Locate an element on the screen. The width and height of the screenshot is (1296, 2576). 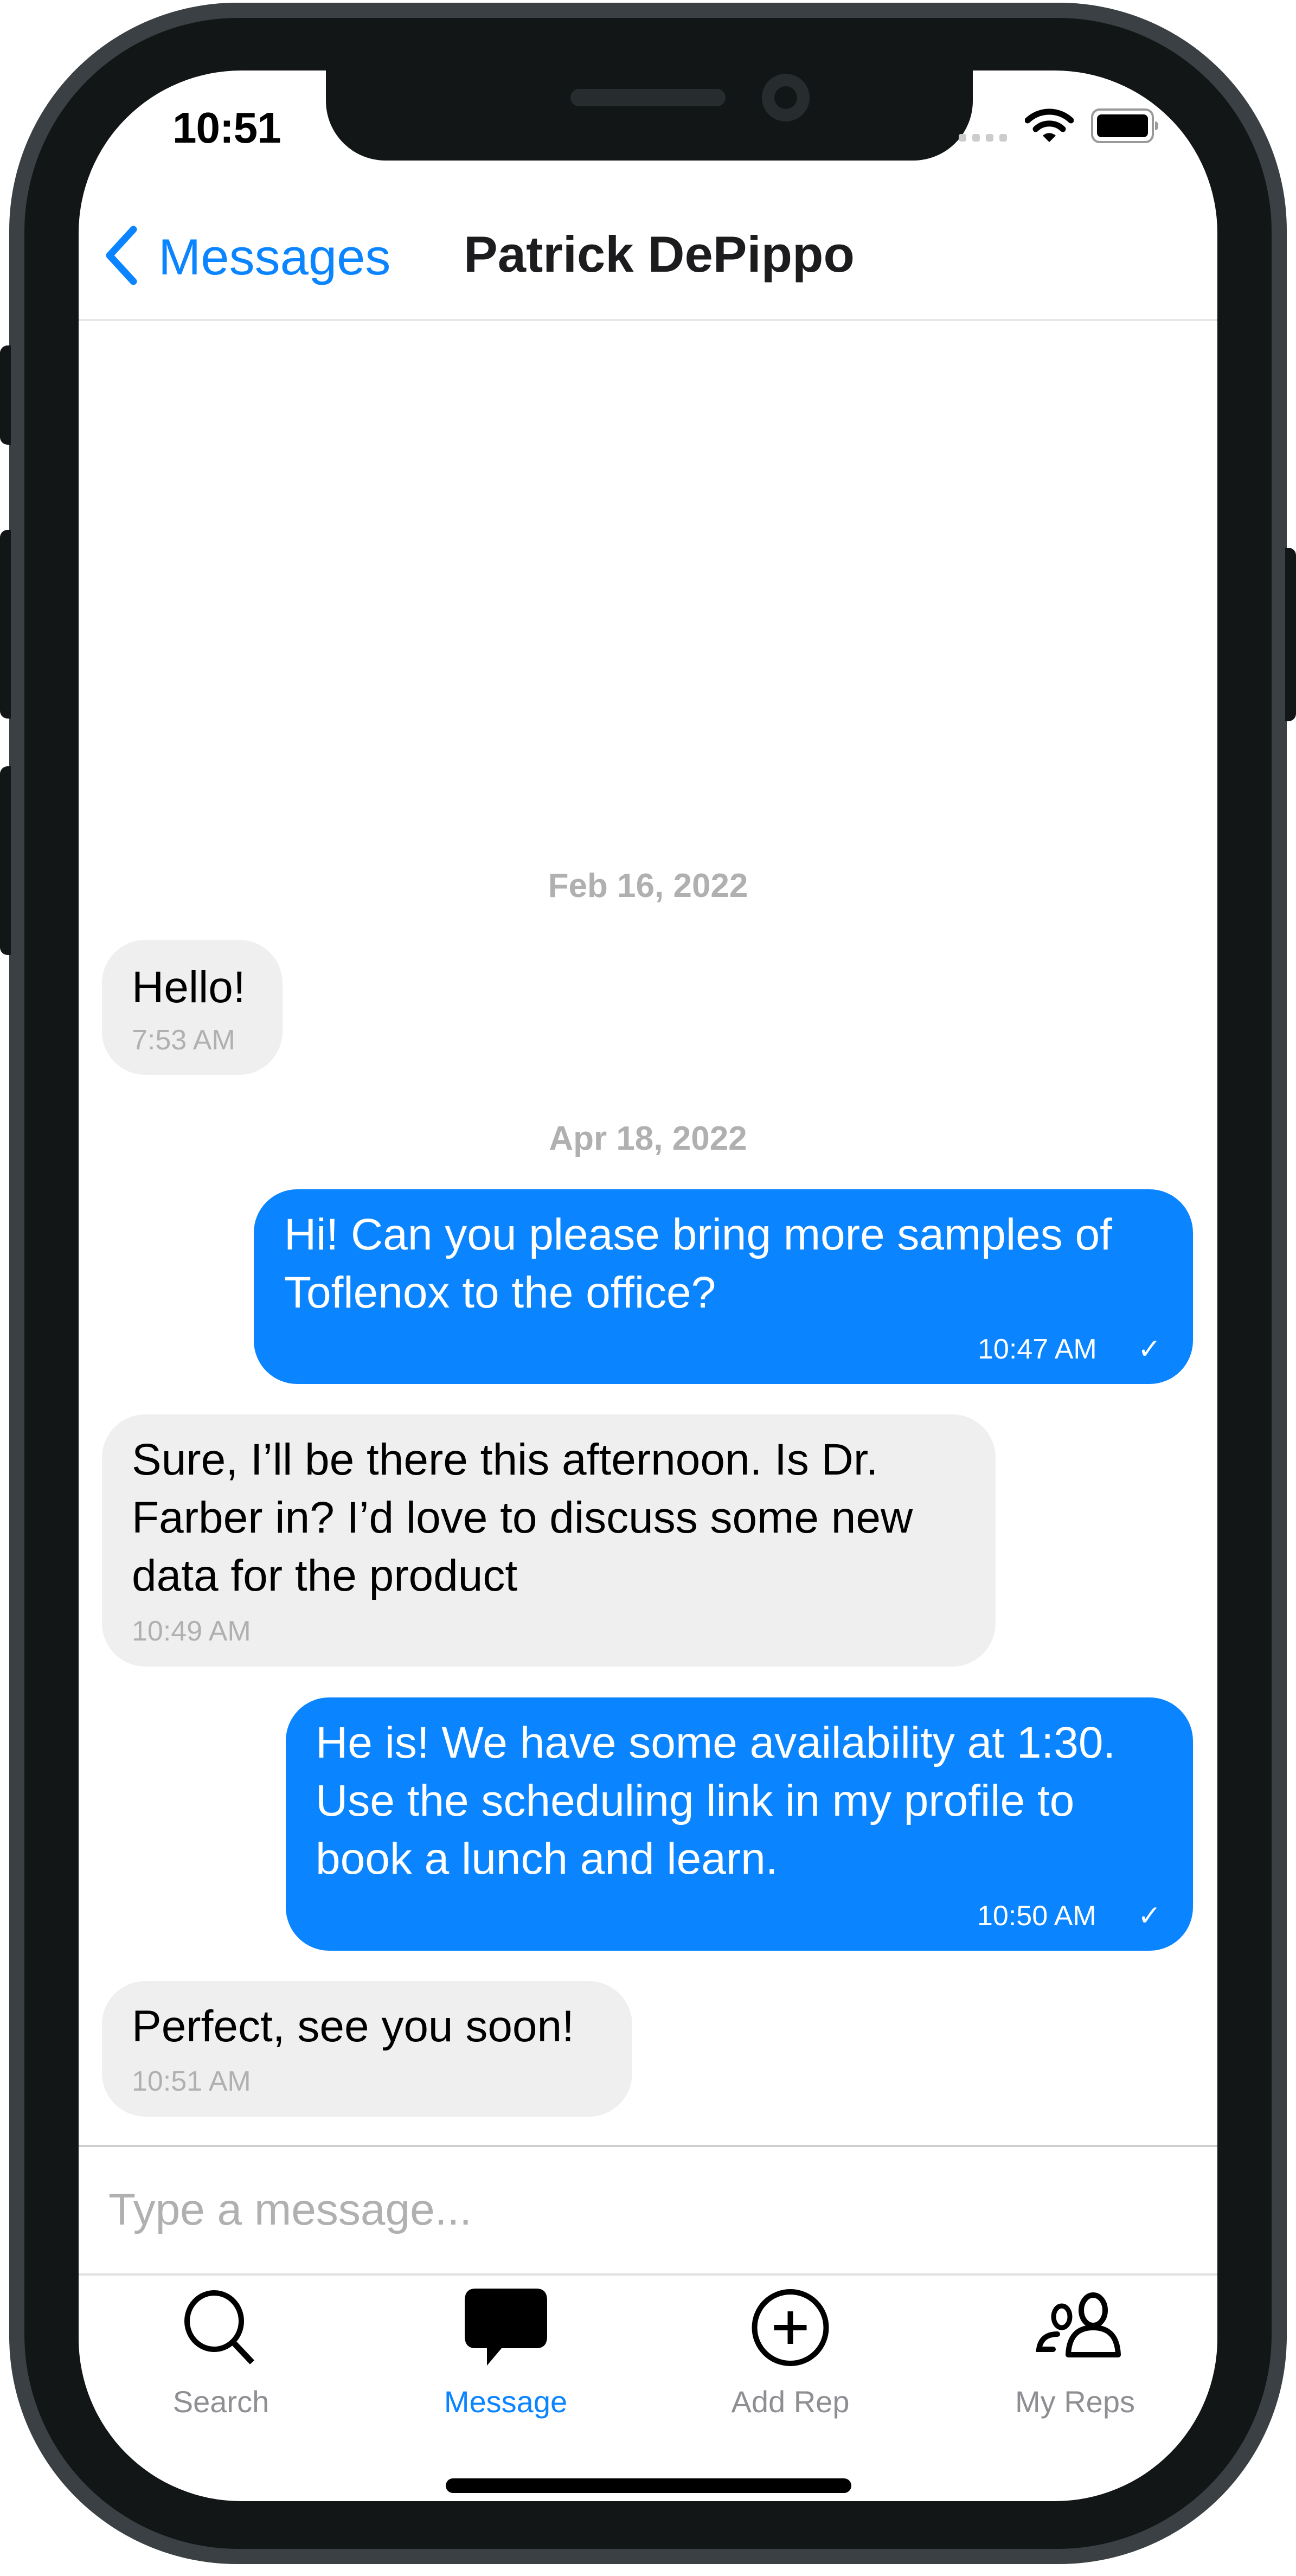
tab-label: Message is located at coordinates (506, 2402).